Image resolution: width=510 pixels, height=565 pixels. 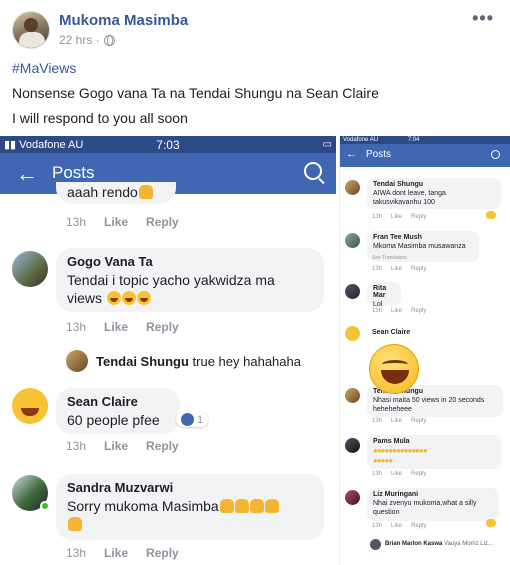 What do you see at coordinates (198, 361) in the screenshot?
I see `reply-preview: Tendai Shungu true hey hahahaha` at bounding box center [198, 361].